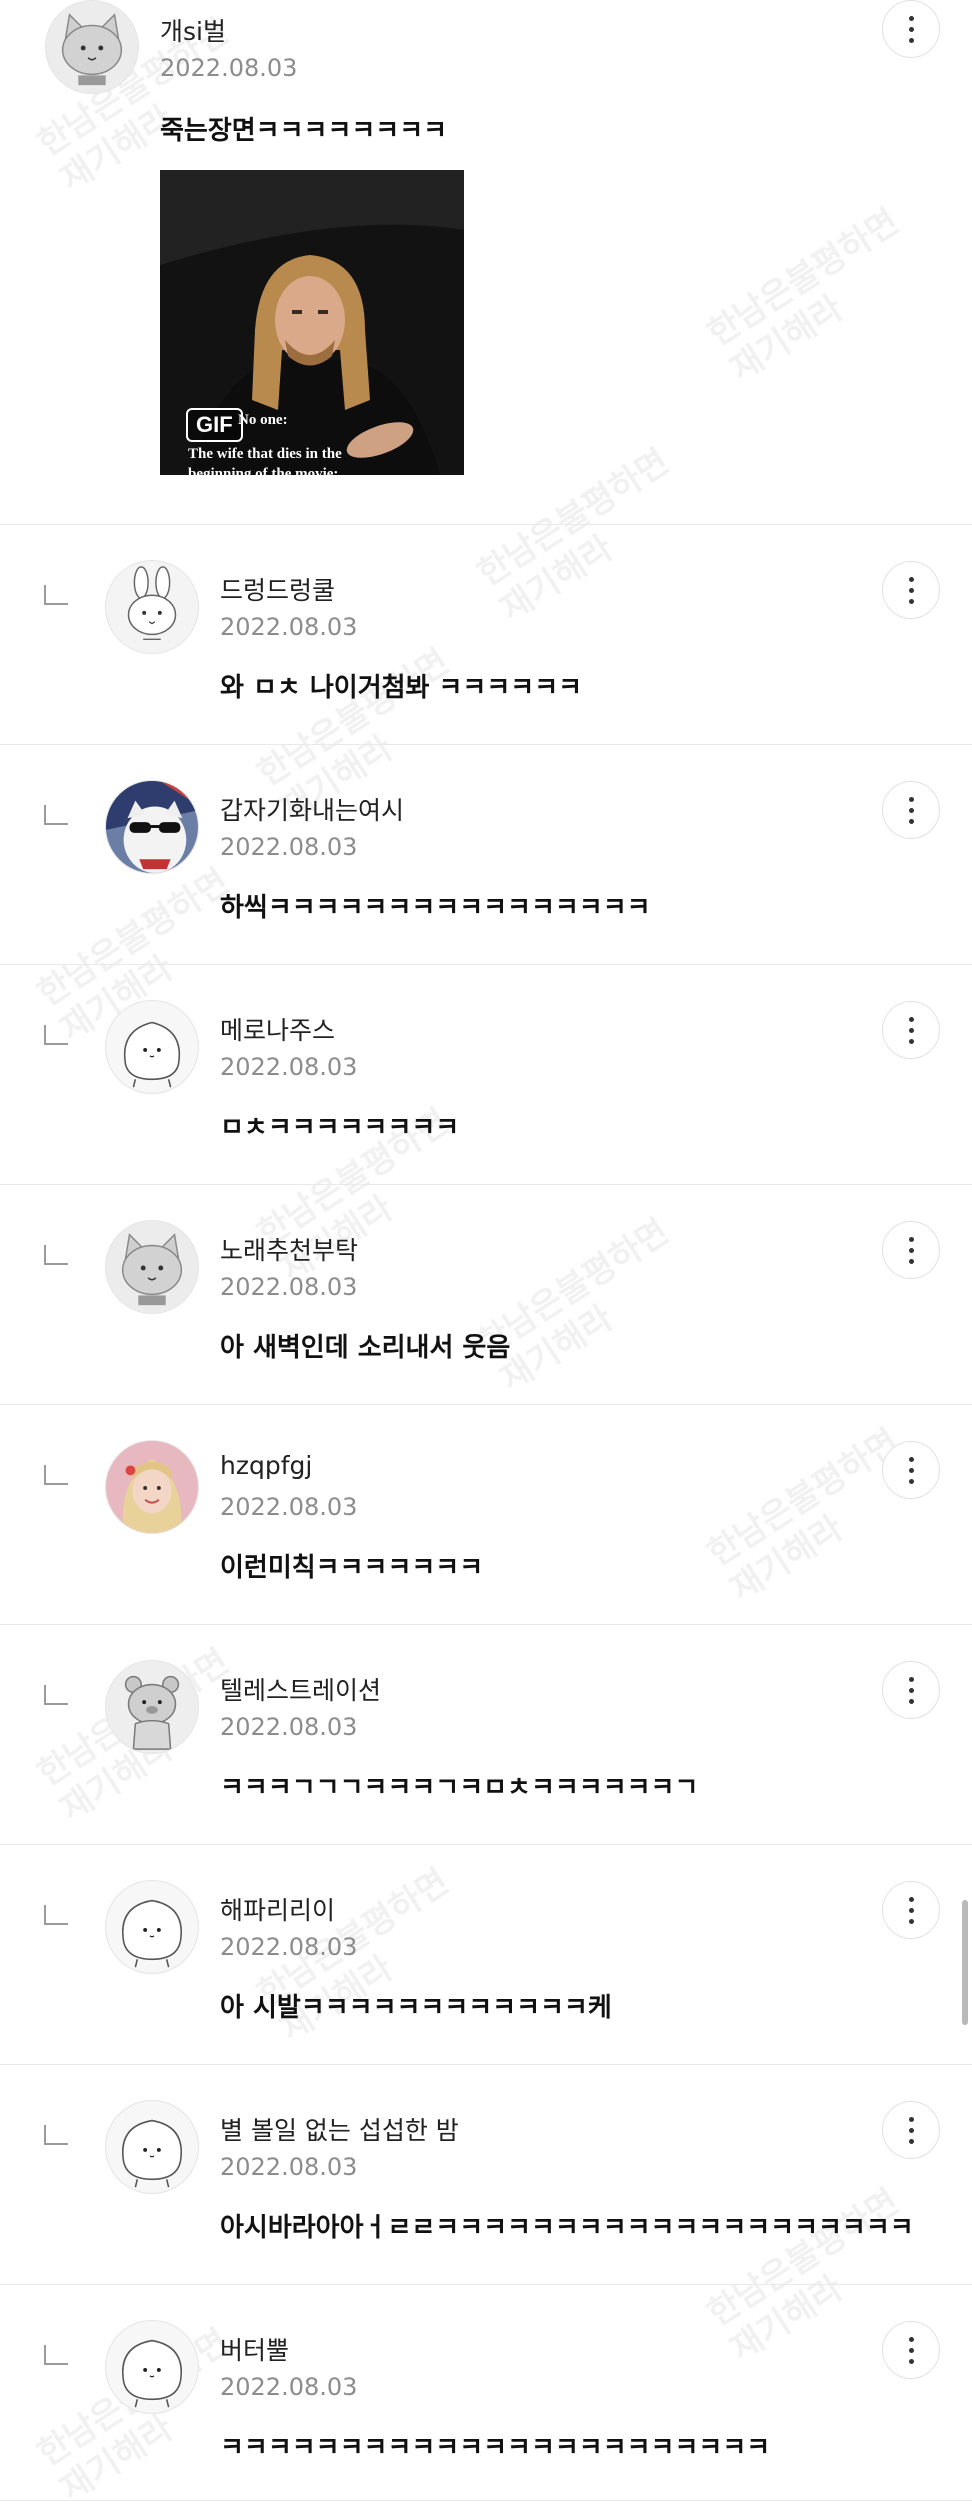 The width and height of the screenshot is (972, 2505). What do you see at coordinates (254, 2349) in the screenshot?
I see `comment-nickname: 버터뿔` at bounding box center [254, 2349].